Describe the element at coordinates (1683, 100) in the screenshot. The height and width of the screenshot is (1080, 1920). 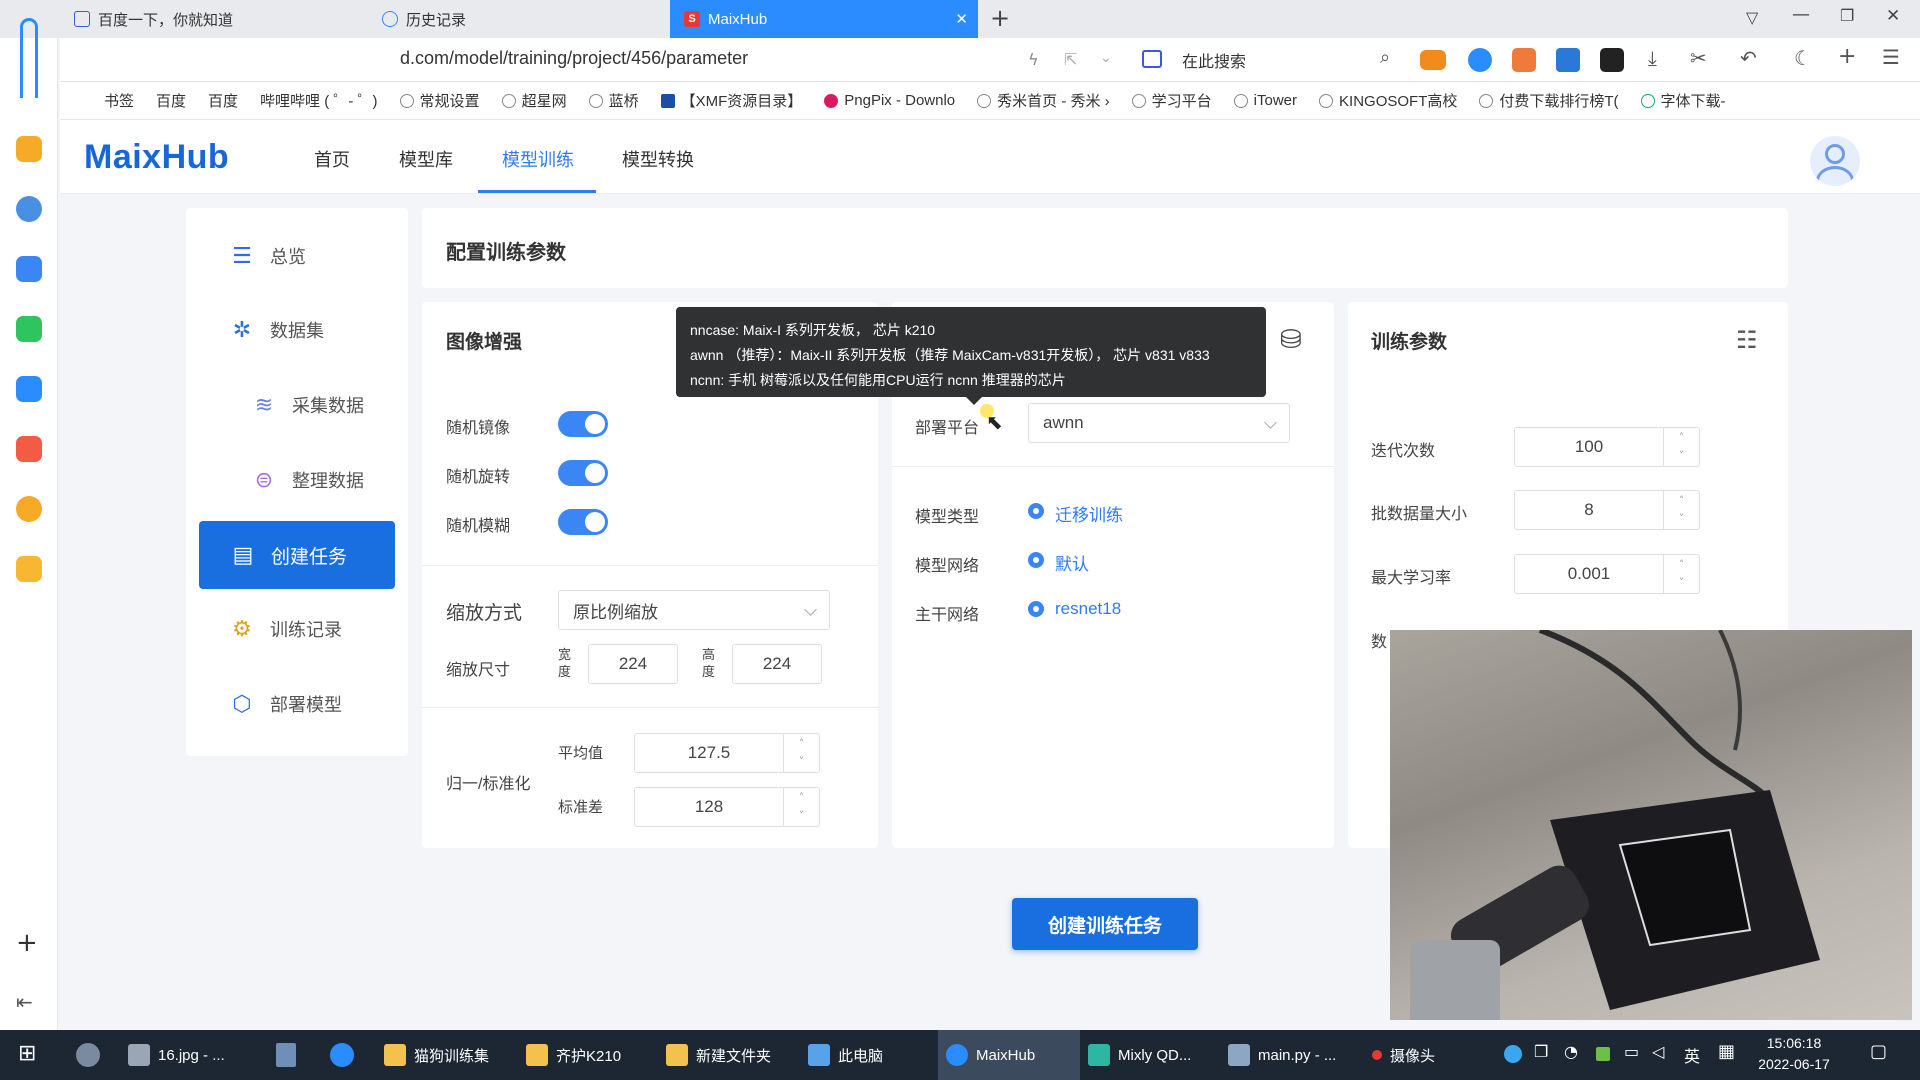
I see `bookmark-item: 字体下载-` at that location.